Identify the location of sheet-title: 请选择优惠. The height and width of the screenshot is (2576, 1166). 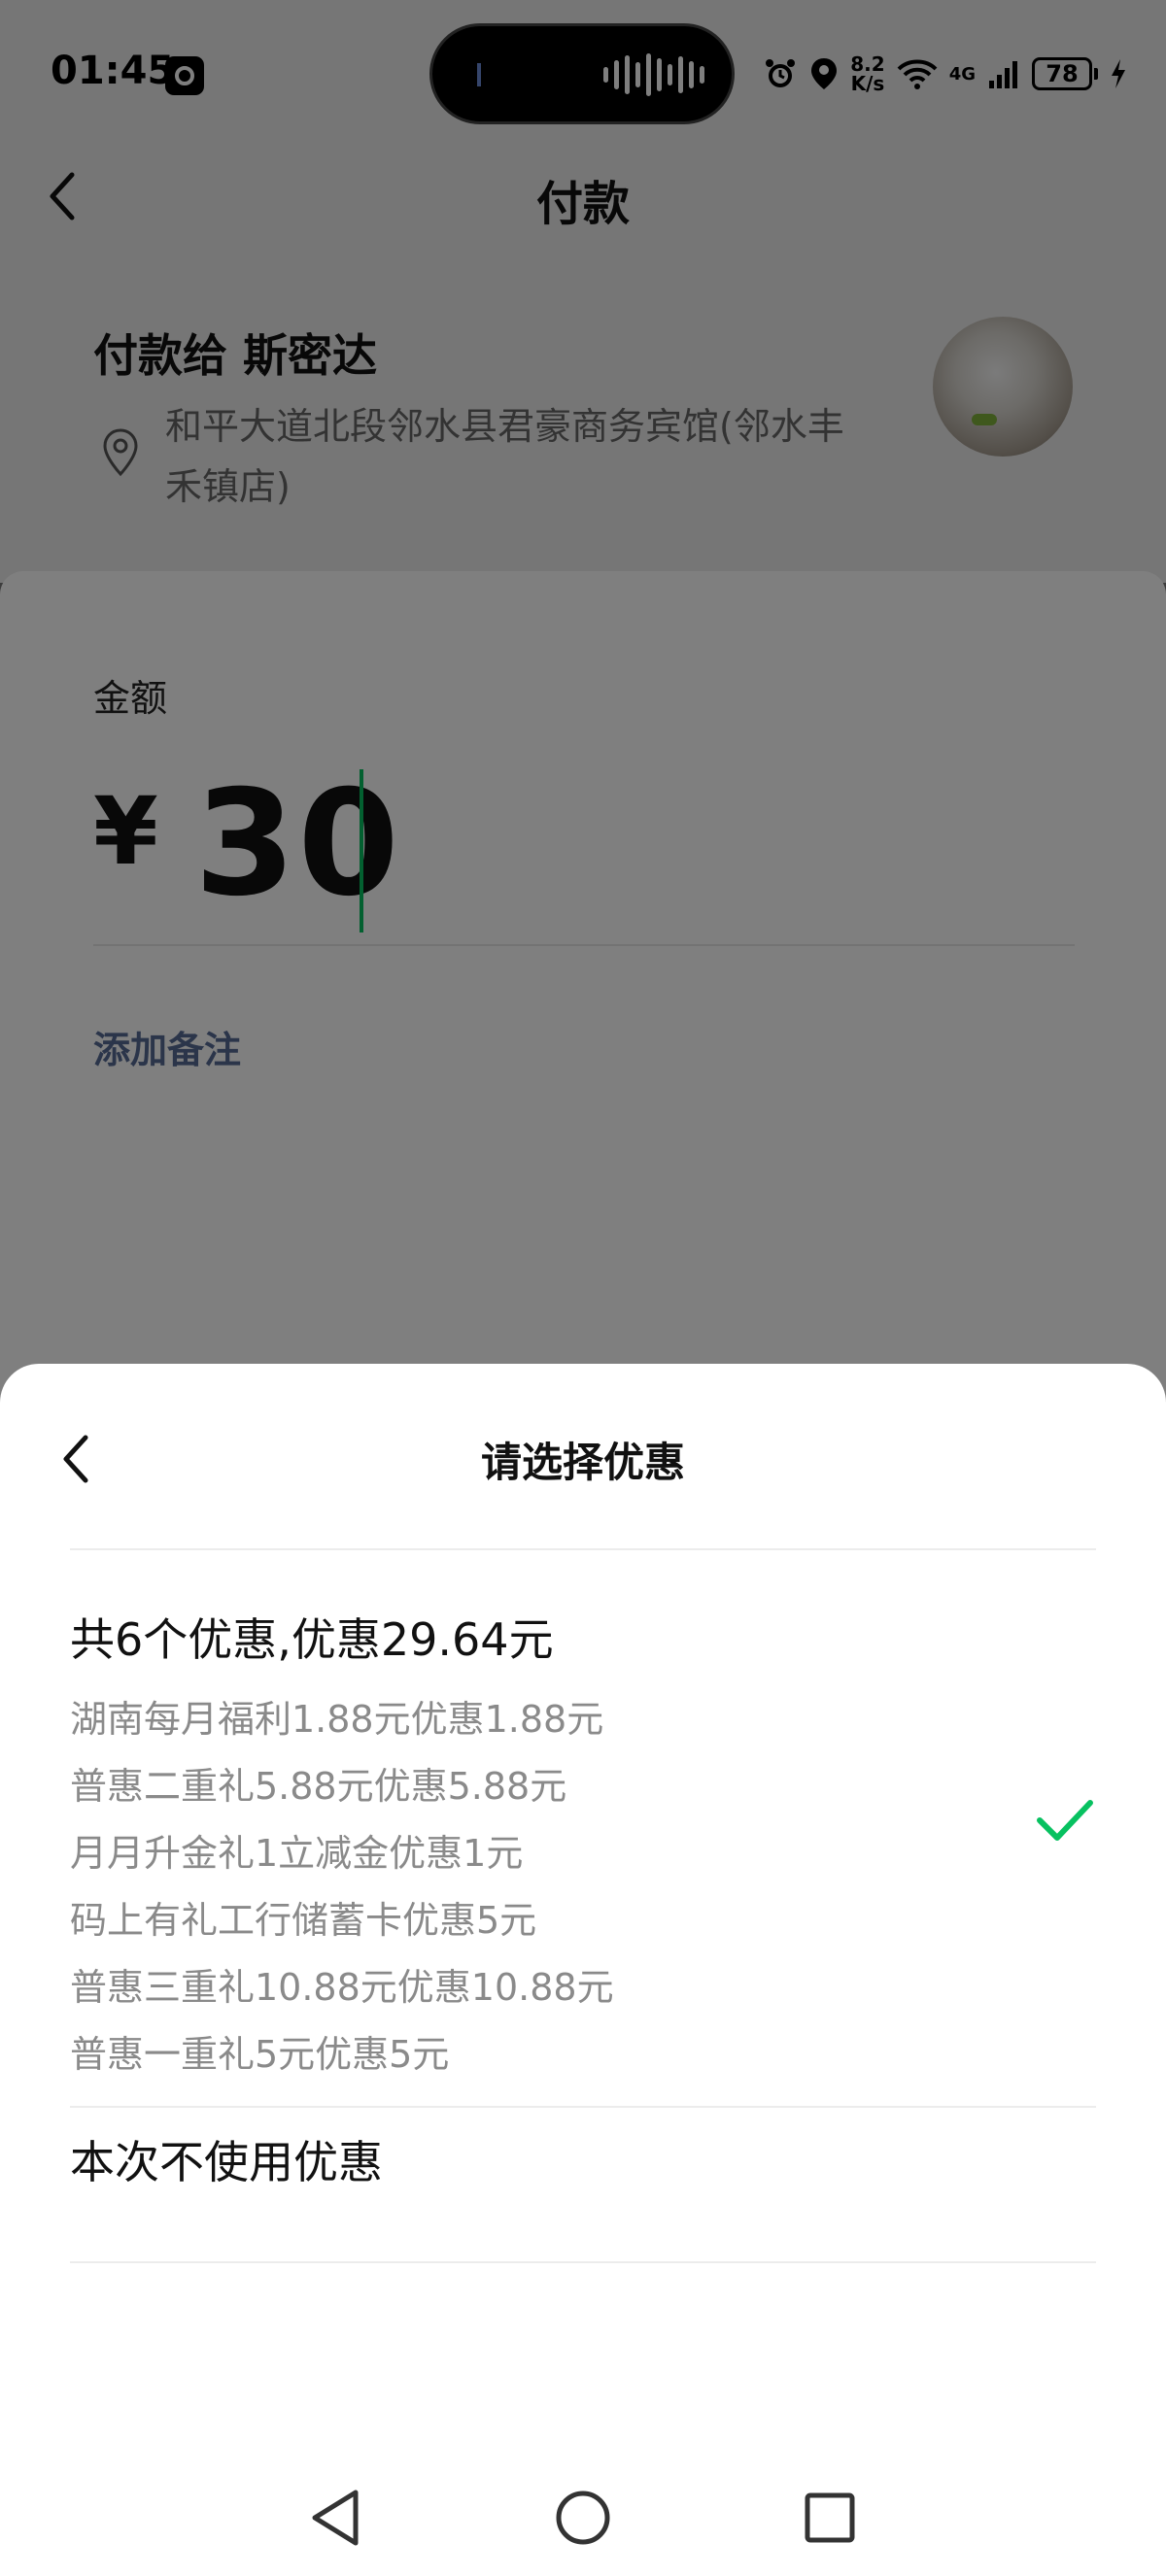
(582, 1462).